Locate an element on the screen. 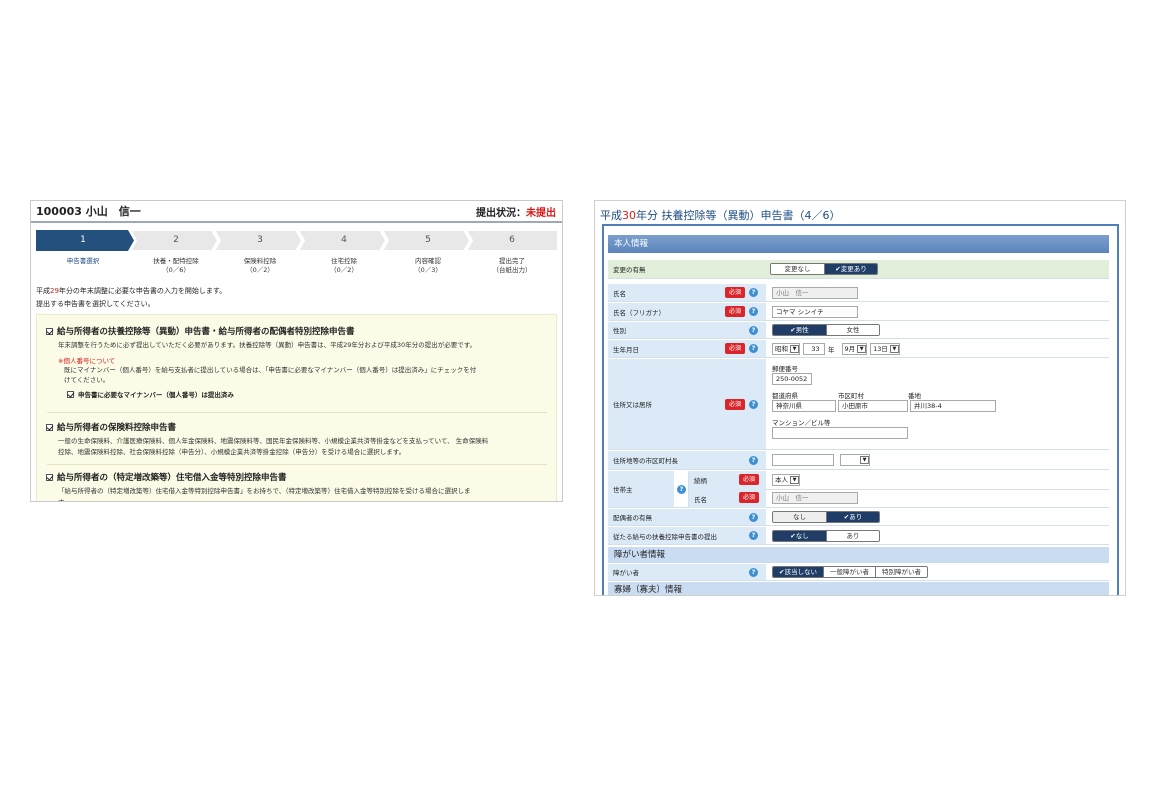 This screenshot has width=1156, height=796. secondary-option-none: ✔なし is located at coordinates (799, 535).